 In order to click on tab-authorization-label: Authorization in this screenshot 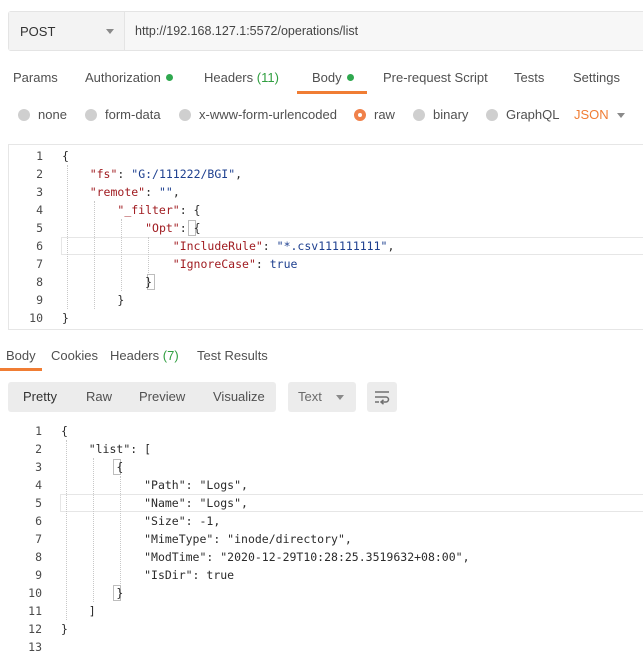, I will do `click(123, 77)`.